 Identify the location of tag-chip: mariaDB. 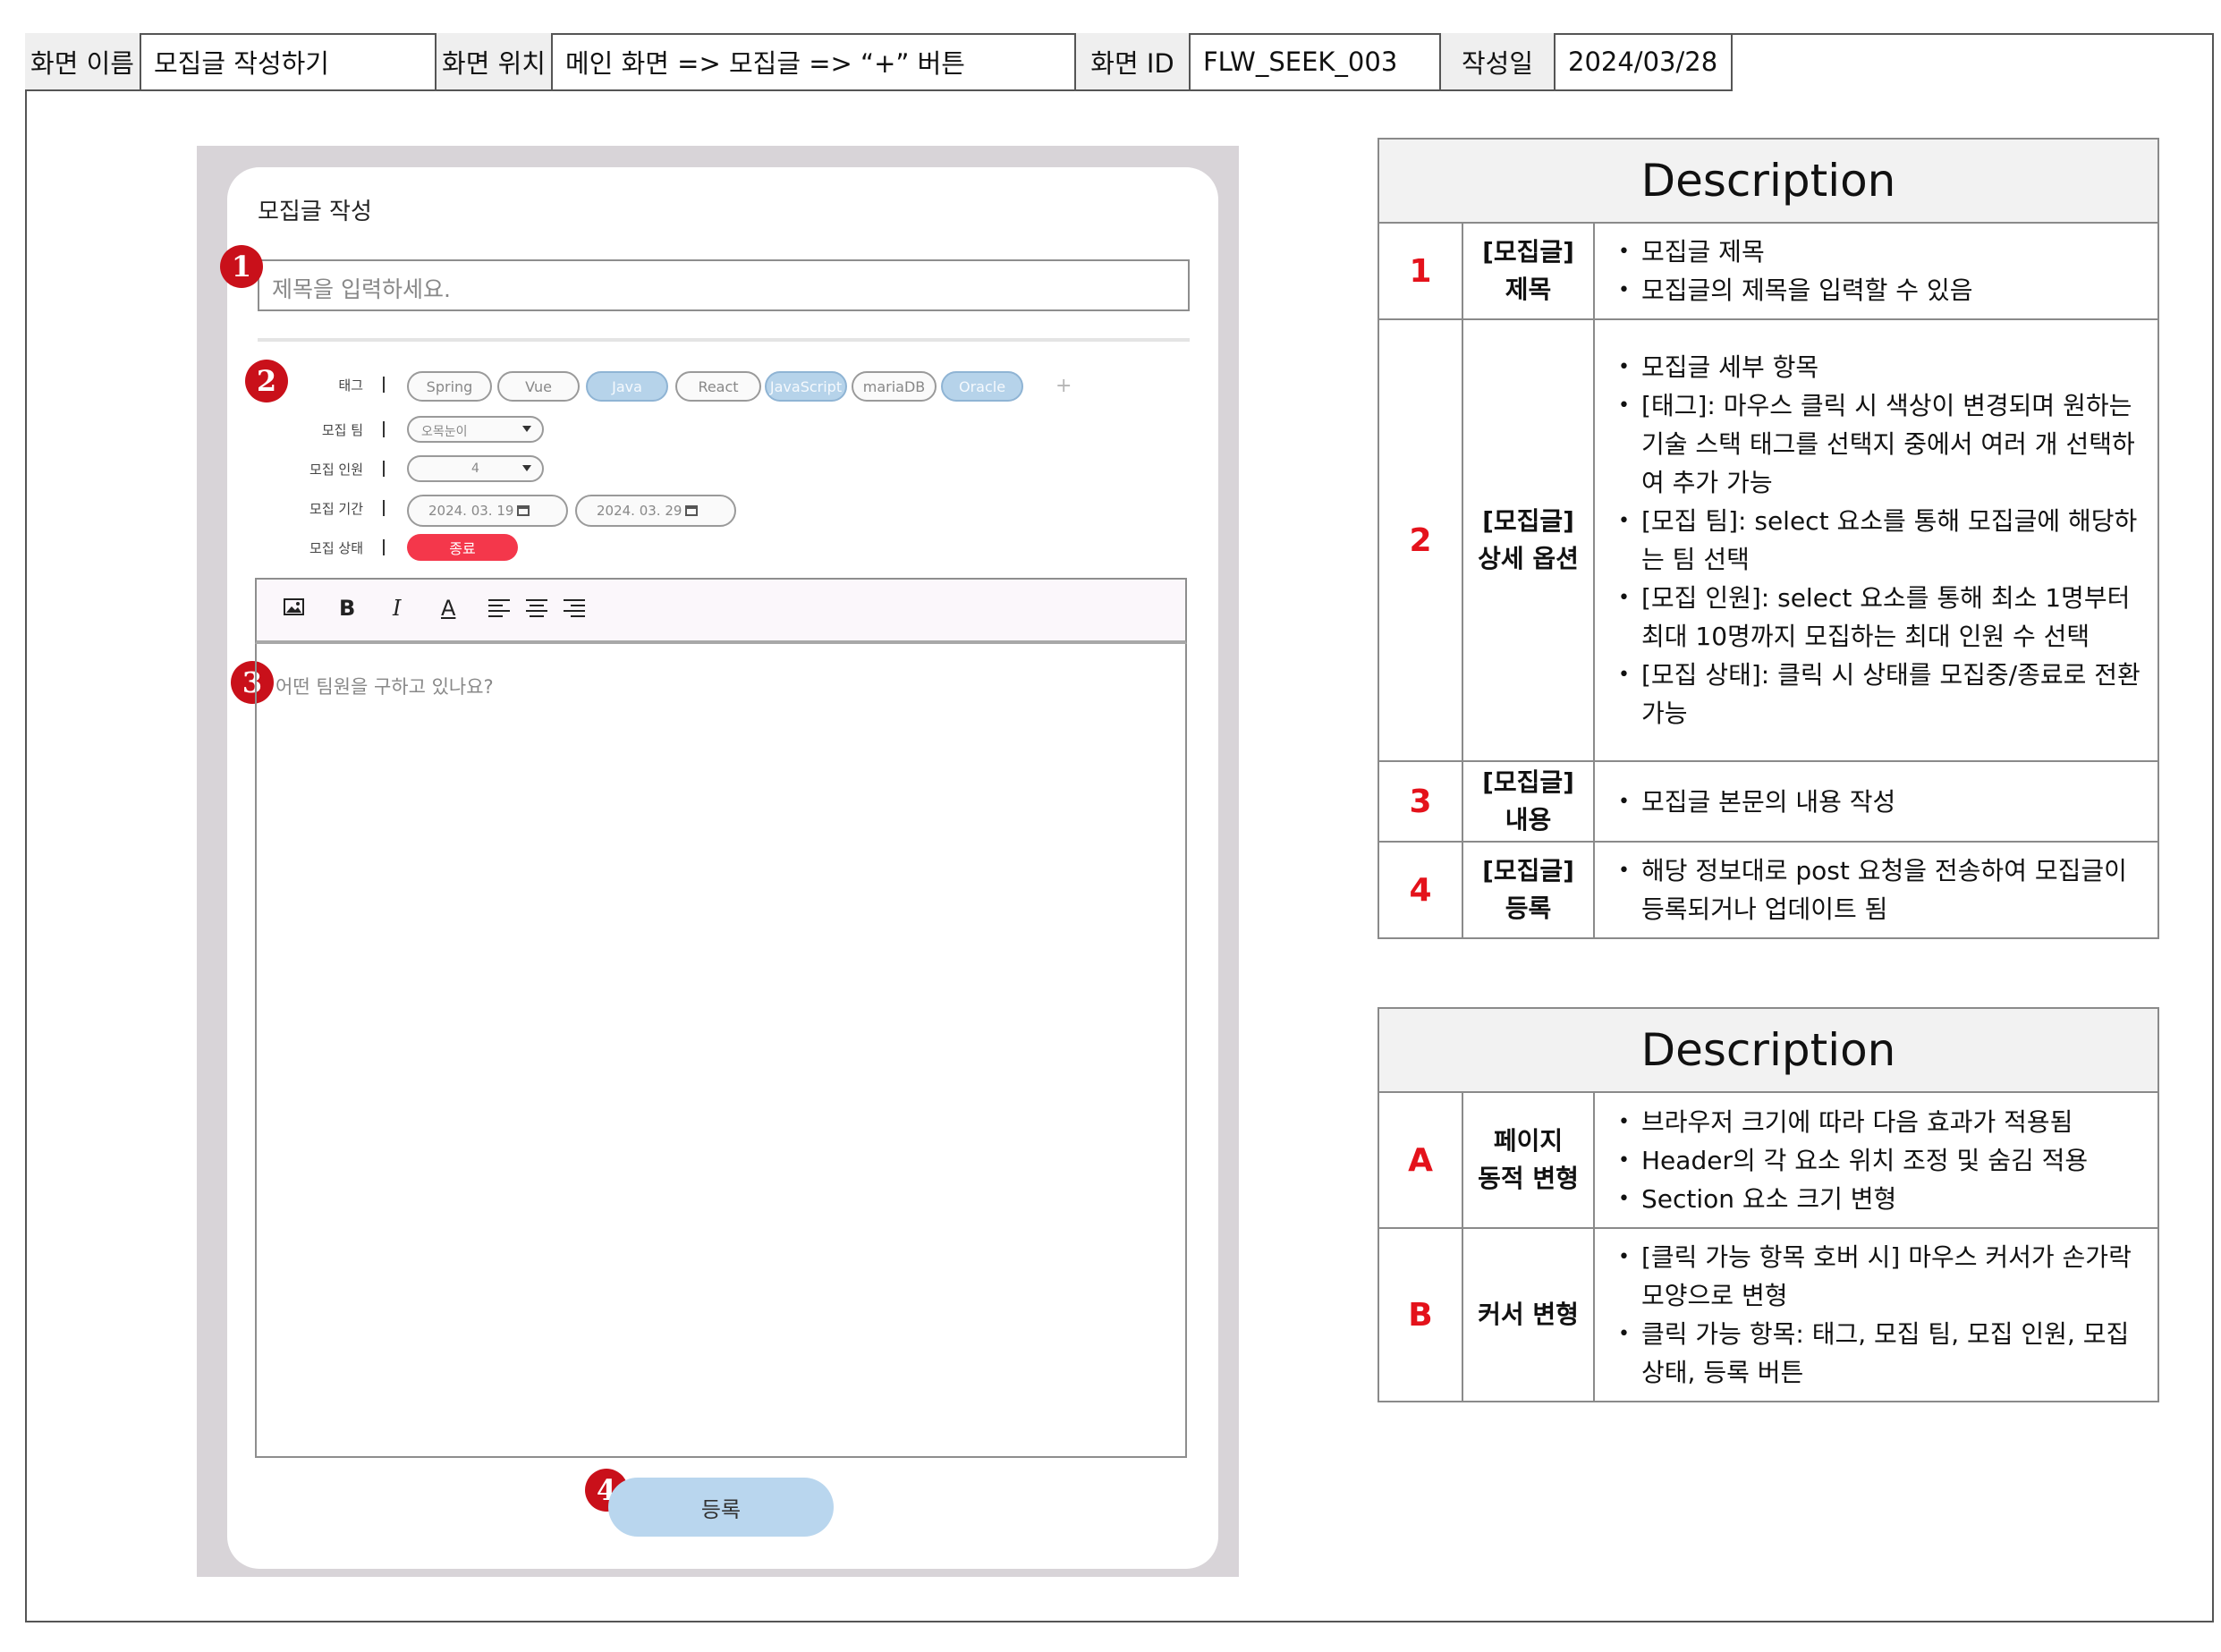
(895, 387).